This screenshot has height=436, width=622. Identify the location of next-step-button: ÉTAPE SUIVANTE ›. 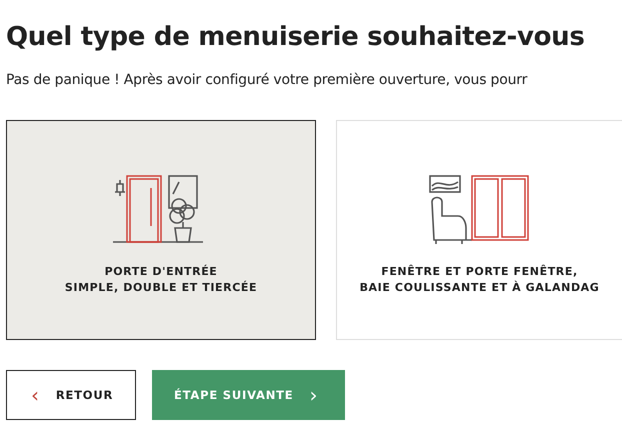
(248, 395).